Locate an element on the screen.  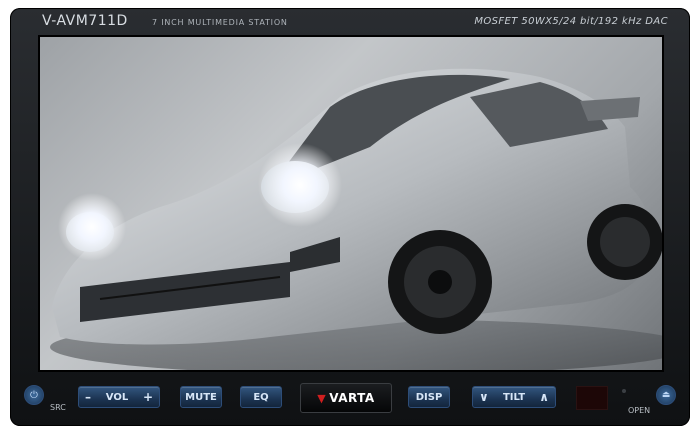
brand-logo: ▼ VARTA is located at coordinates (346, 398).